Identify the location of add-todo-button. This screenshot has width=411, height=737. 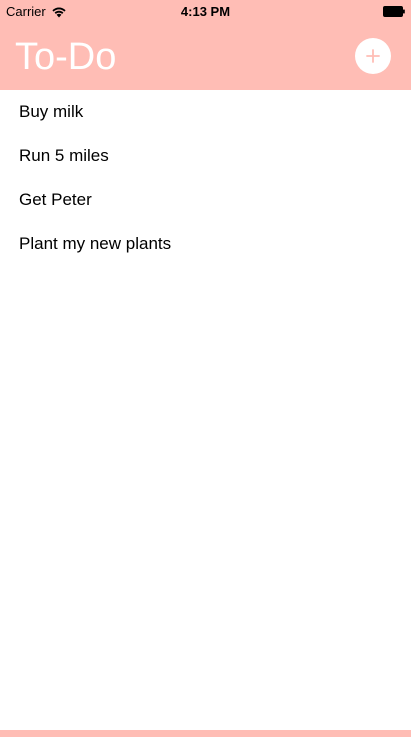
(373, 56).